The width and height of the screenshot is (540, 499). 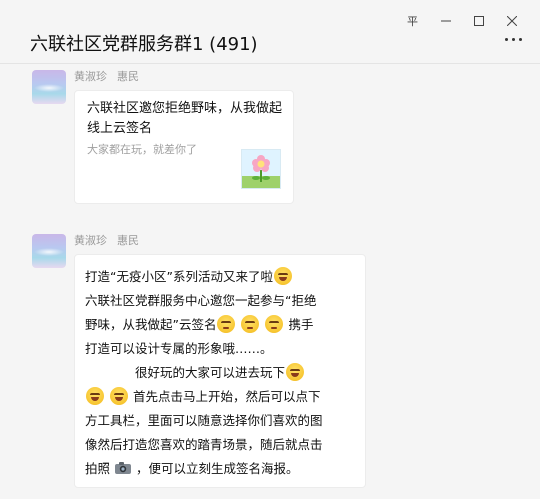 I want to click on card-thumbnail, so click(x=261, y=169).